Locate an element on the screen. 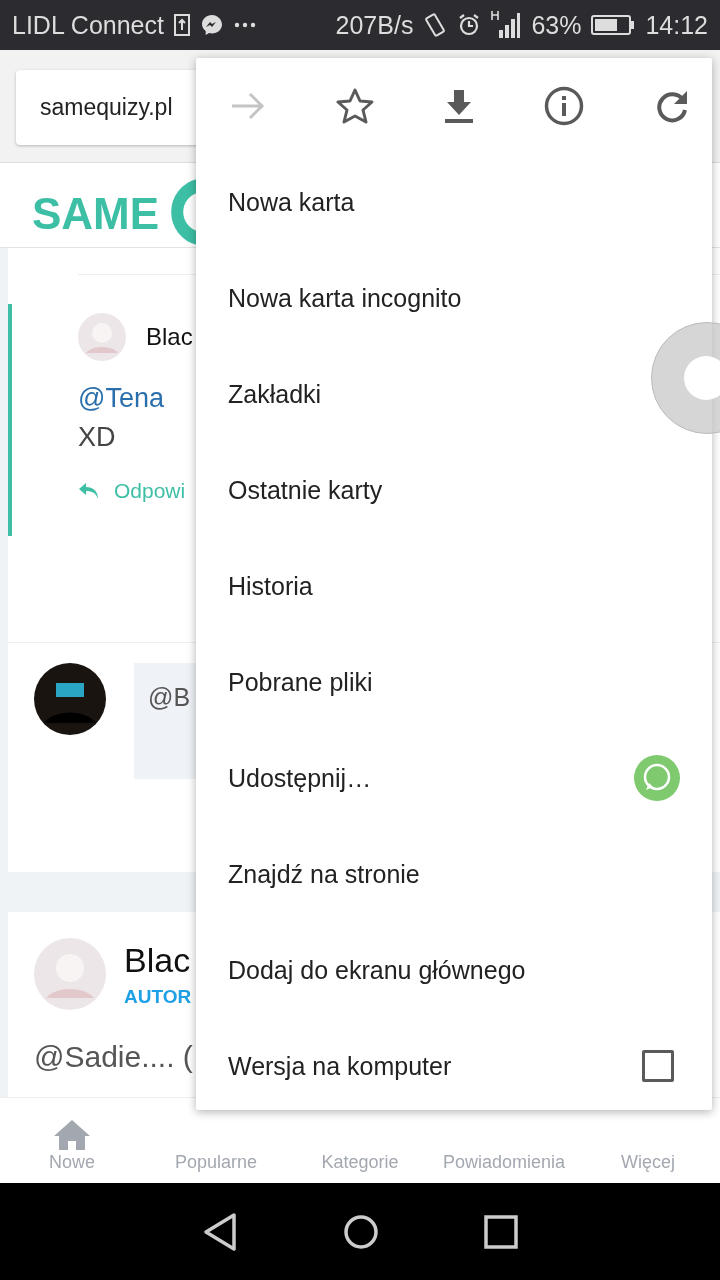 The height and width of the screenshot is (1280, 720). menu-item: Nowa karta incognito is located at coordinates (454, 298).